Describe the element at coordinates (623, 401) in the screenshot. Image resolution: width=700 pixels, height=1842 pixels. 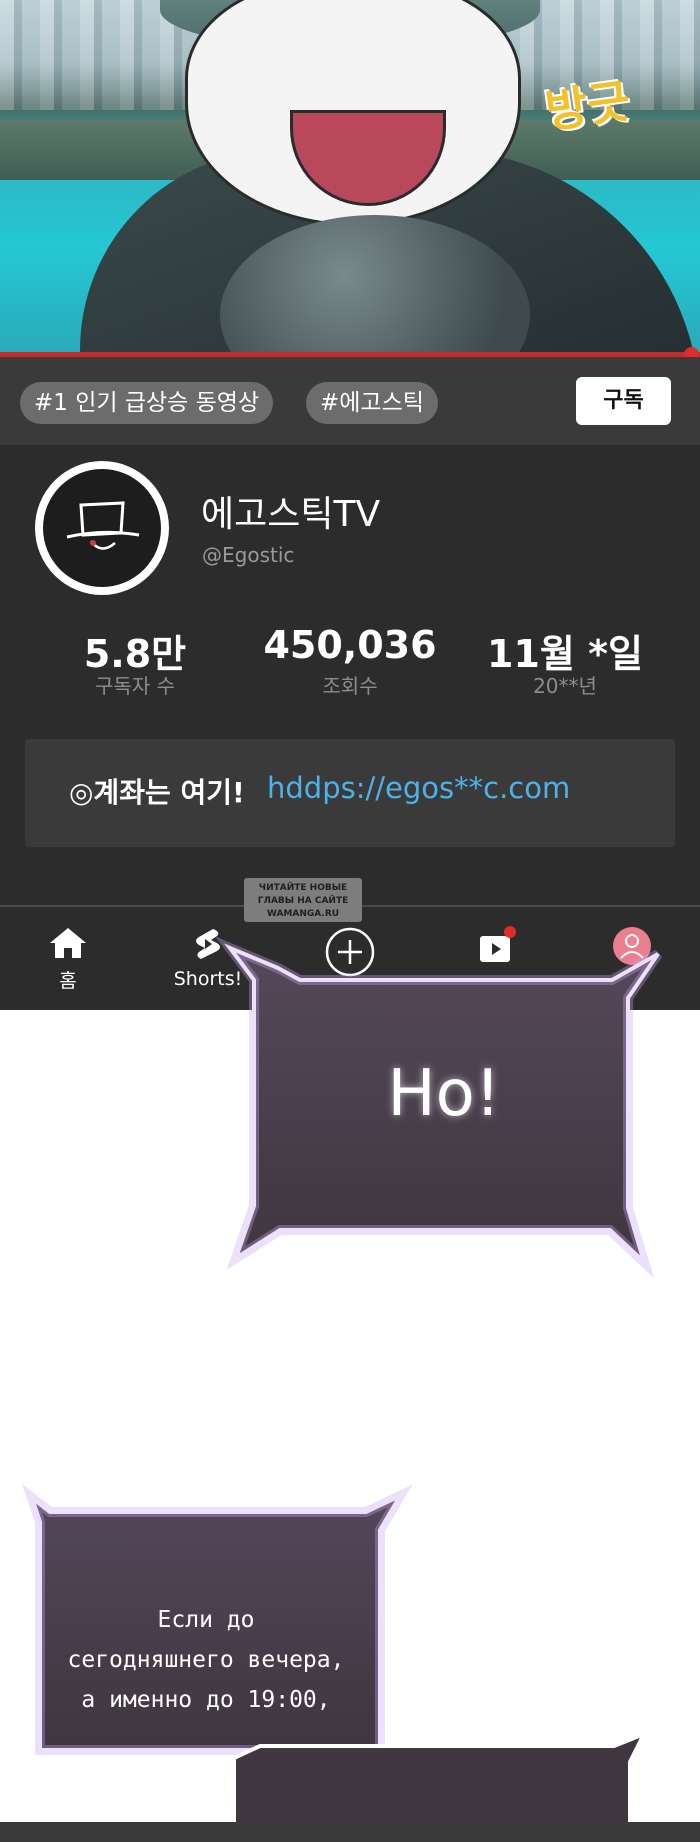
I see `subscribe-button: 구독` at that location.